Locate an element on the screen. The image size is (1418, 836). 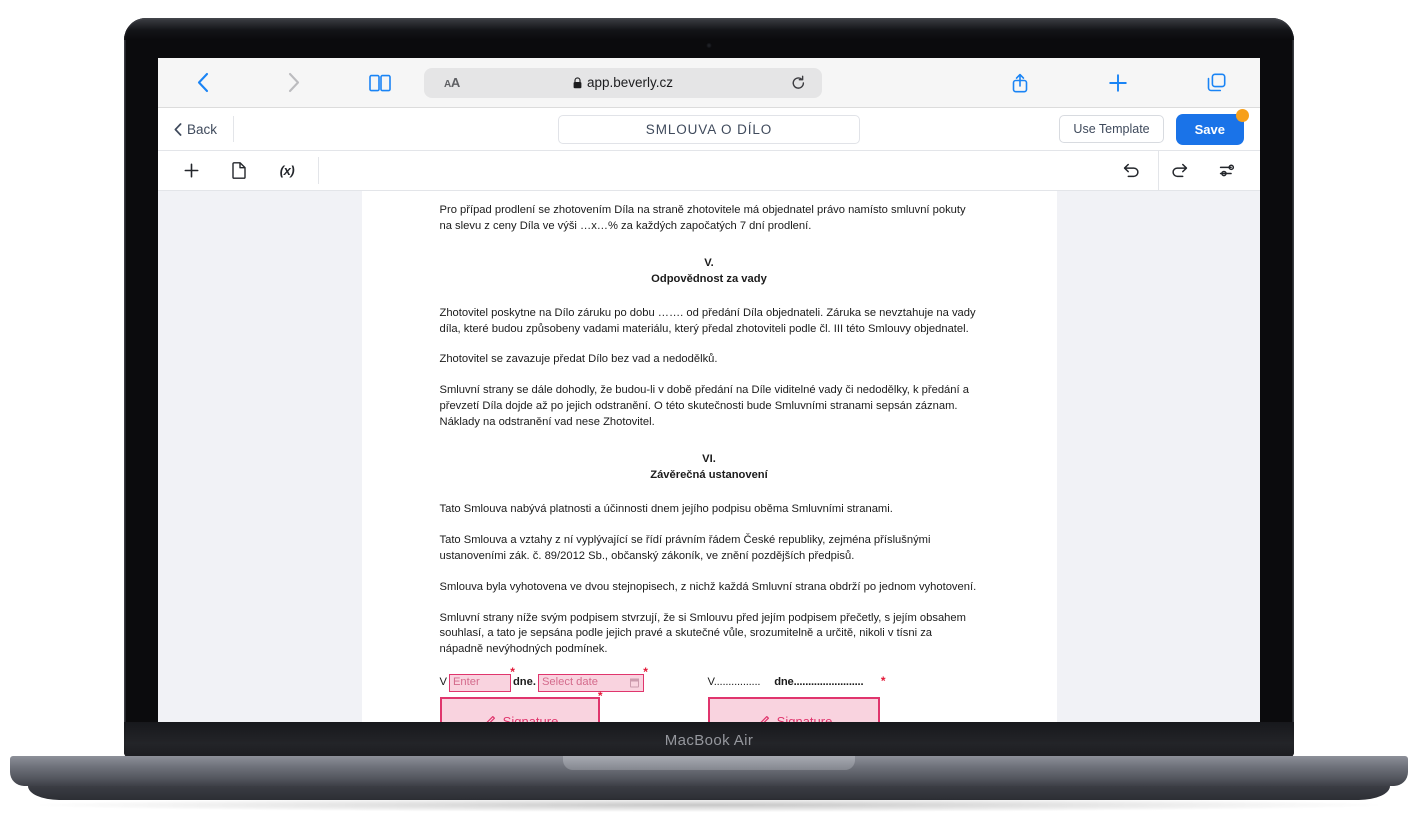
device-model-label: MacBook Air is located at coordinates (709, 740).